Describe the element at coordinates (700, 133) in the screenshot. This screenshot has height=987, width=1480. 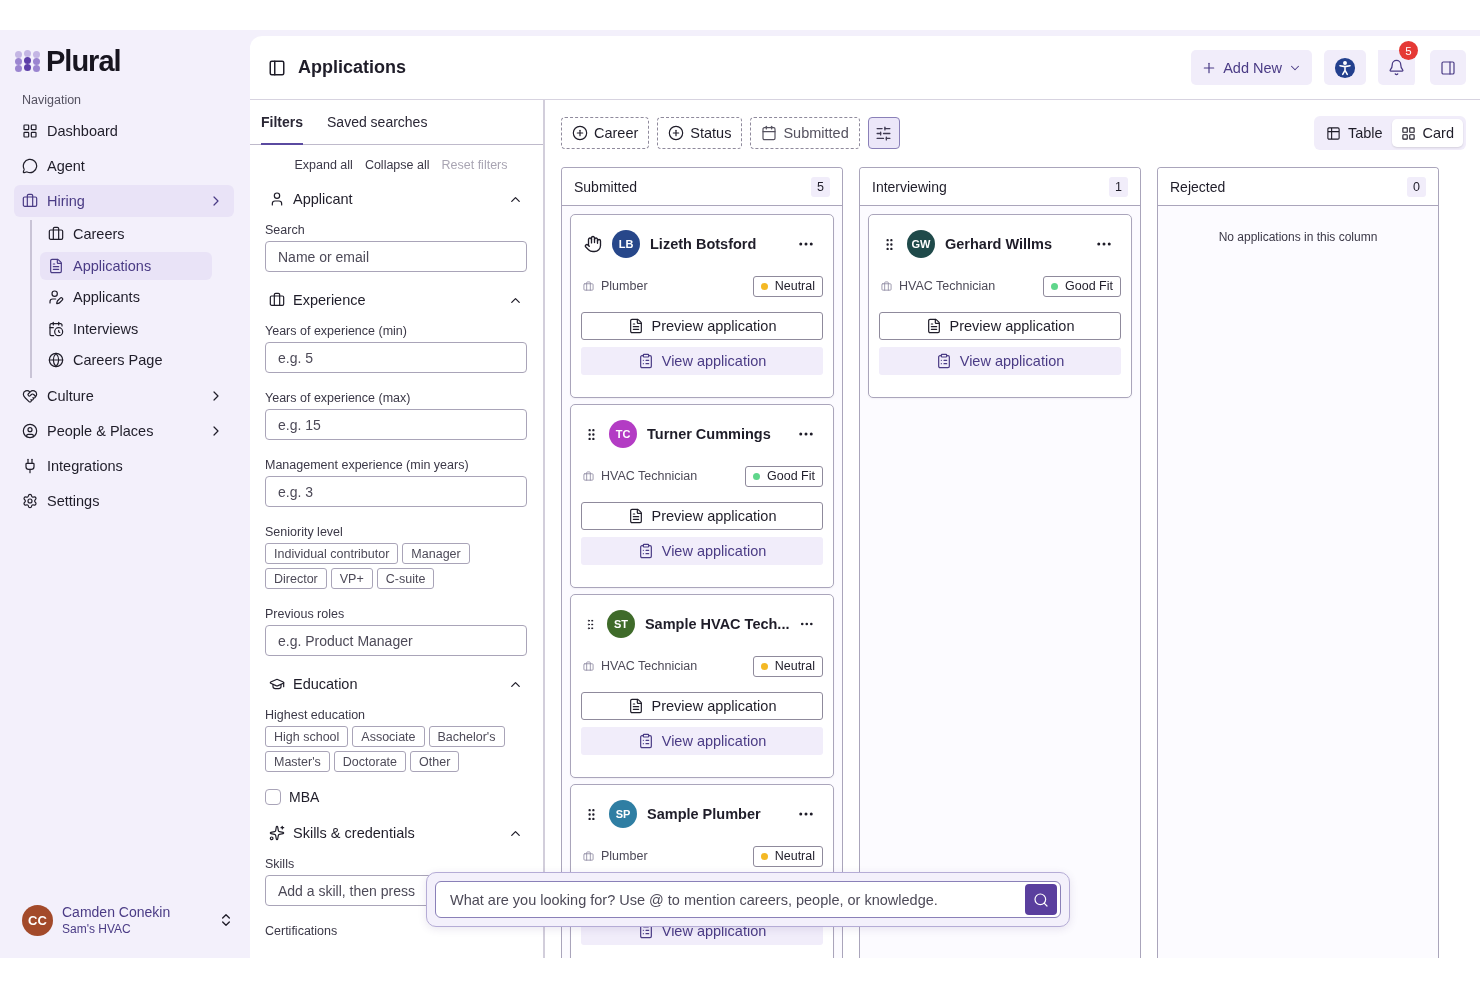
I see `filter-chip: Status` at that location.